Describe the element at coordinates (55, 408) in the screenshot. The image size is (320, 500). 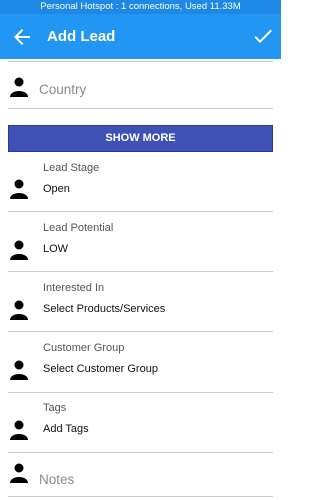
I see `tags-label: Tags` at that location.